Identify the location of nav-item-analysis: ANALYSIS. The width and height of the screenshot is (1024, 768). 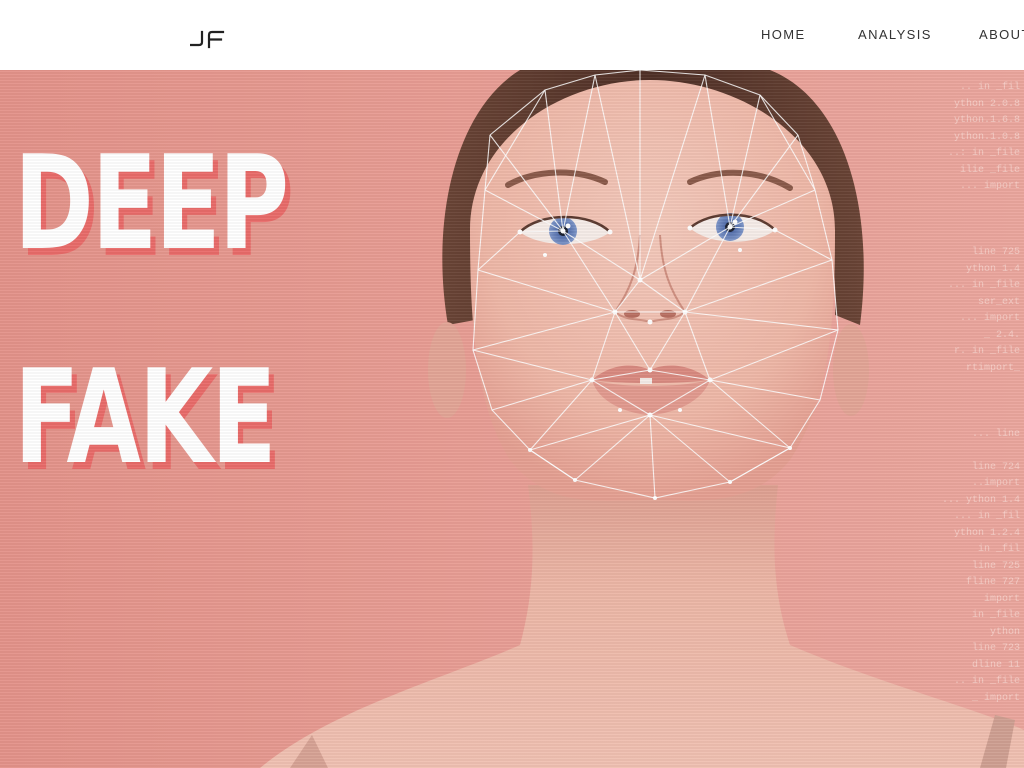
(895, 34).